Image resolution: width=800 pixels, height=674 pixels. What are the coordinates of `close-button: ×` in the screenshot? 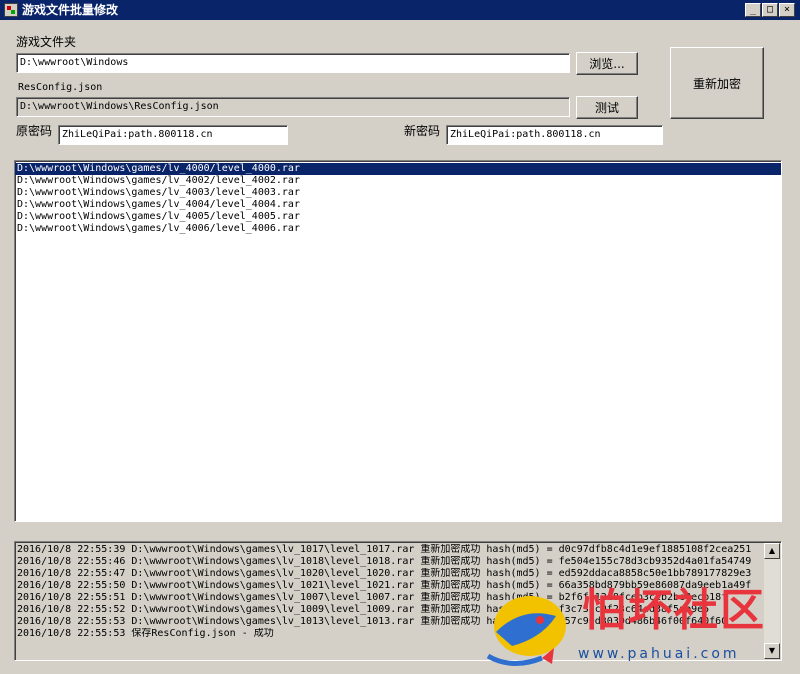 It's located at (787, 10).